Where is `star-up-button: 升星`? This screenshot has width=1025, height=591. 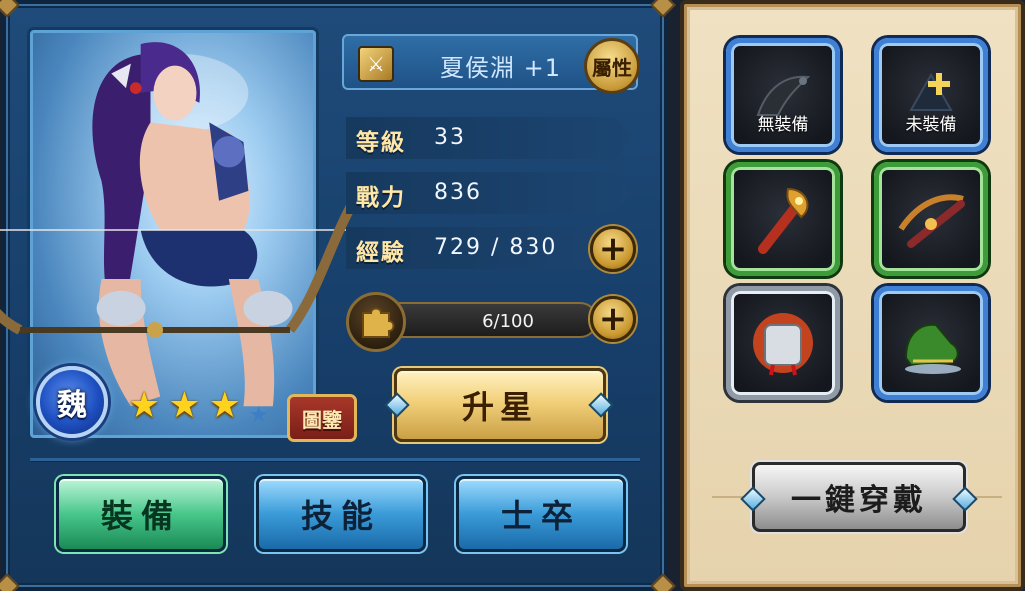
star-up-button: 升星 is located at coordinates (500, 405).